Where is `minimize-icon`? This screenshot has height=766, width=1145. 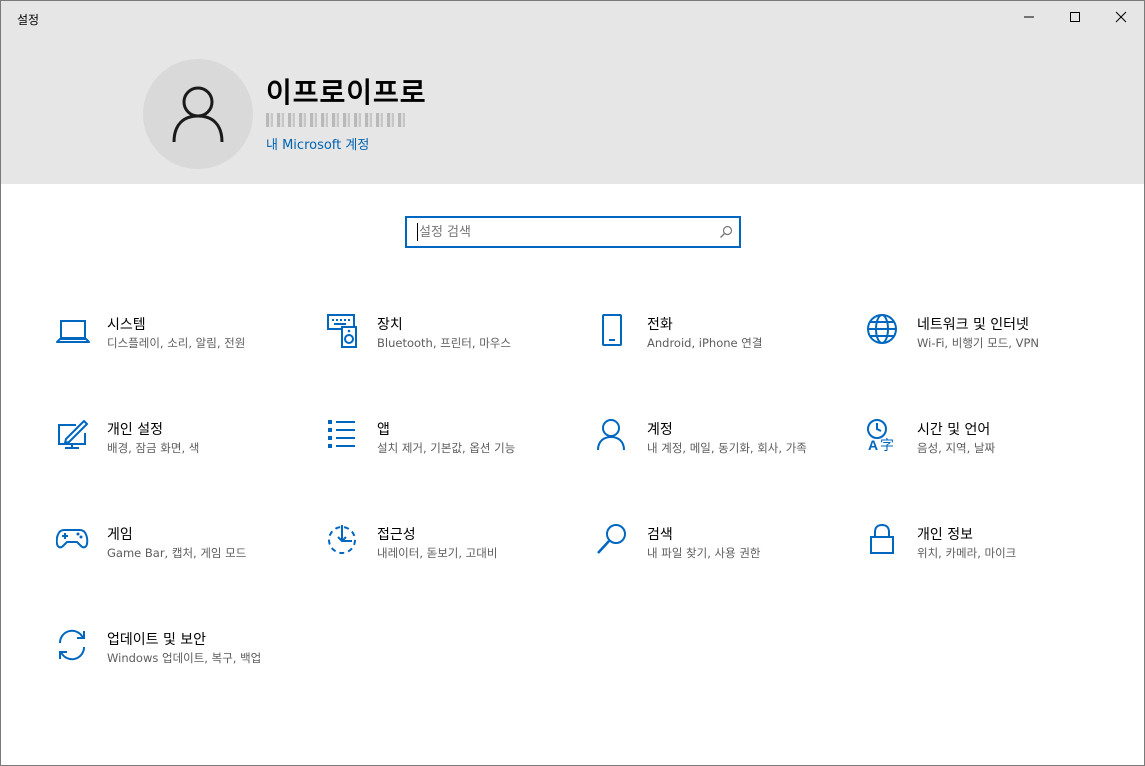 minimize-icon is located at coordinates (1029, 17).